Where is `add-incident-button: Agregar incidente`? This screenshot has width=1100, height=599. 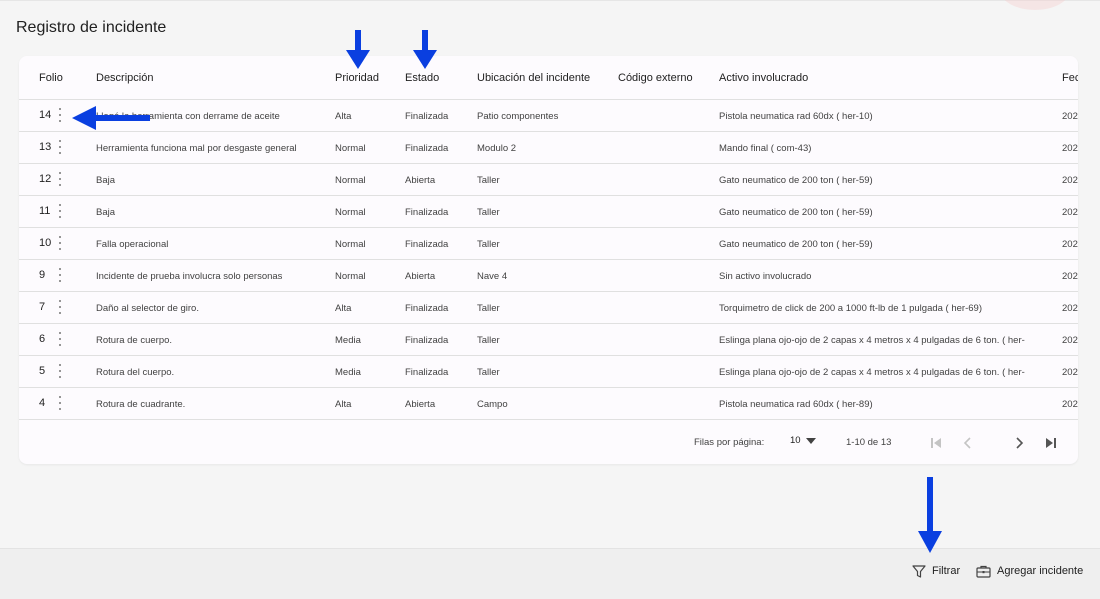 add-incident-button: Agregar incidente is located at coordinates (1029, 571).